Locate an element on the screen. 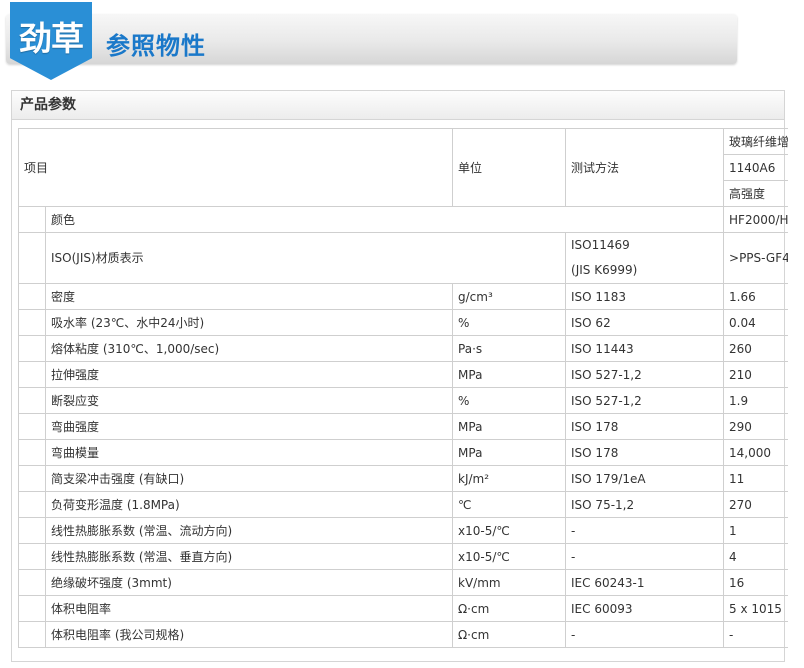 The height and width of the screenshot is (668, 804). table-row: 弯曲模量 MPa ISO 178 14,000 is located at coordinates (403, 452).